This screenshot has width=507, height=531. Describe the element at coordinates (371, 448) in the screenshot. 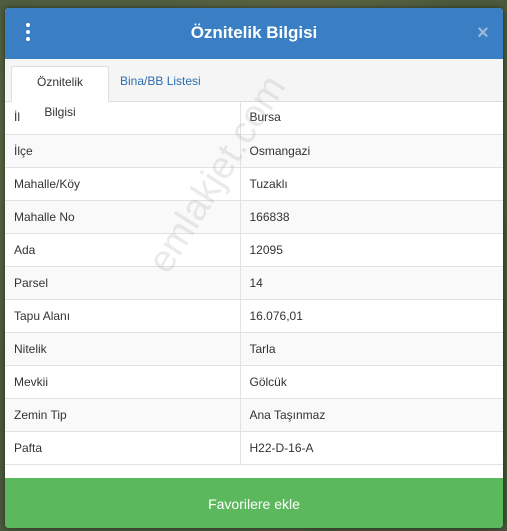

I see `row-value: H22-D-16-A` at that location.